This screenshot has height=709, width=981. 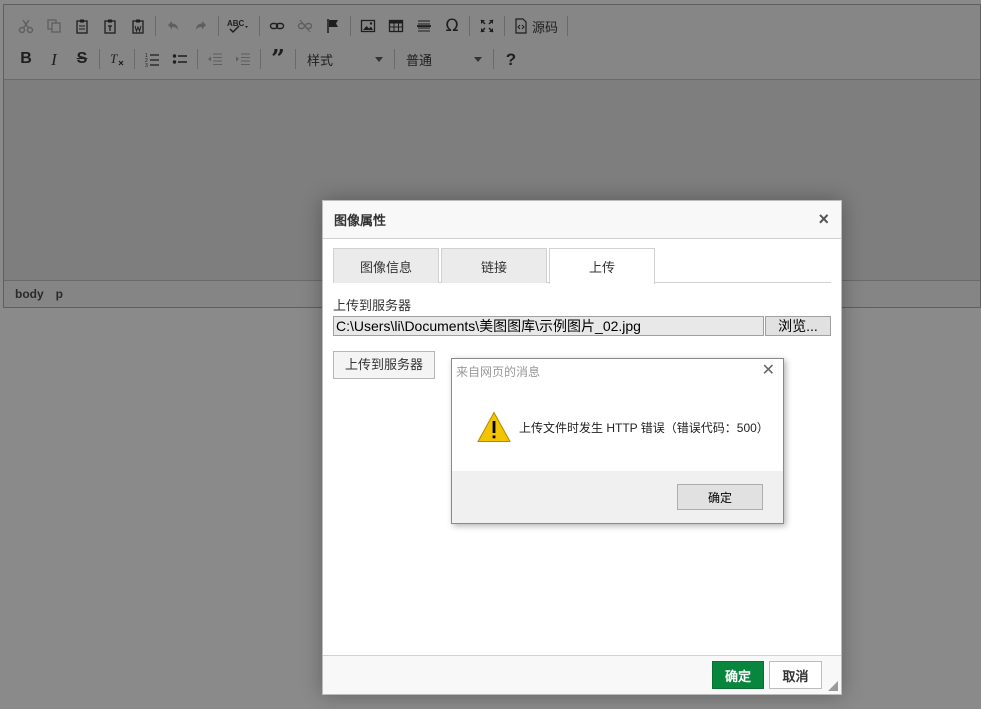 What do you see at coordinates (277, 26) in the screenshot?
I see `link-icon` at bounding box center [277, 26].